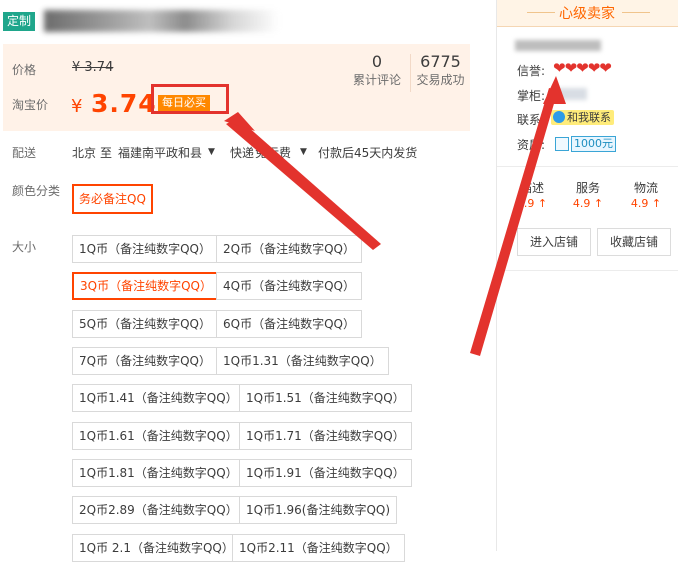 This screenshot has width=678, height=562. I want to click on size-option: 1Q币2.11（备注纯数字QQ）, so click(318, 548).